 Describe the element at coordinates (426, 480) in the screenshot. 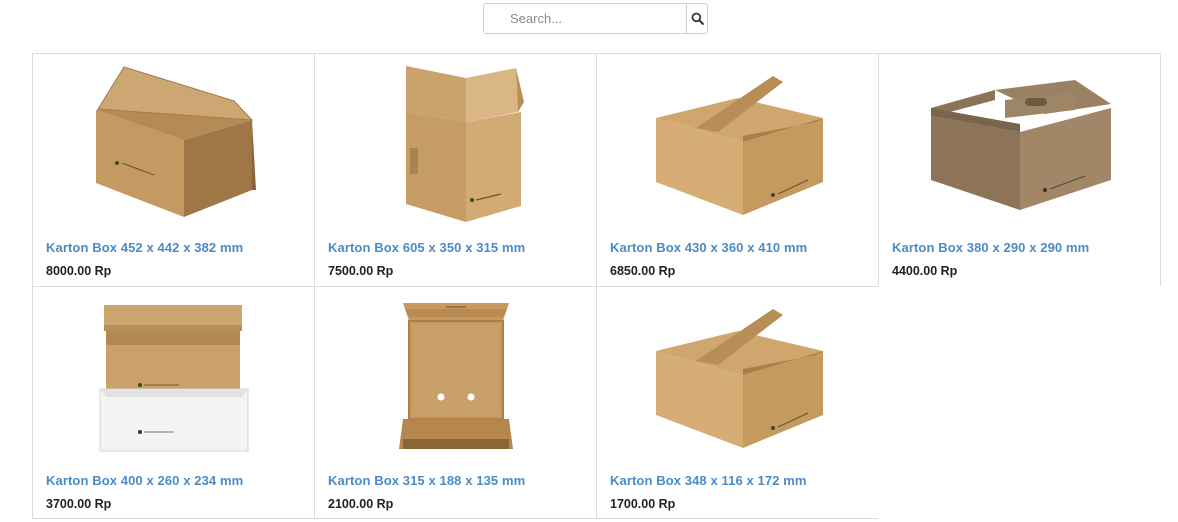

I see `product-title: Karton Box 315 x 188 x 135 mm` at that location.